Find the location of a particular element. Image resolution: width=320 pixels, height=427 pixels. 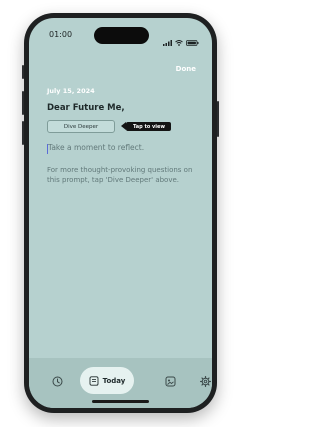

cellular-signal-icon is located at coordinates (167, 40).